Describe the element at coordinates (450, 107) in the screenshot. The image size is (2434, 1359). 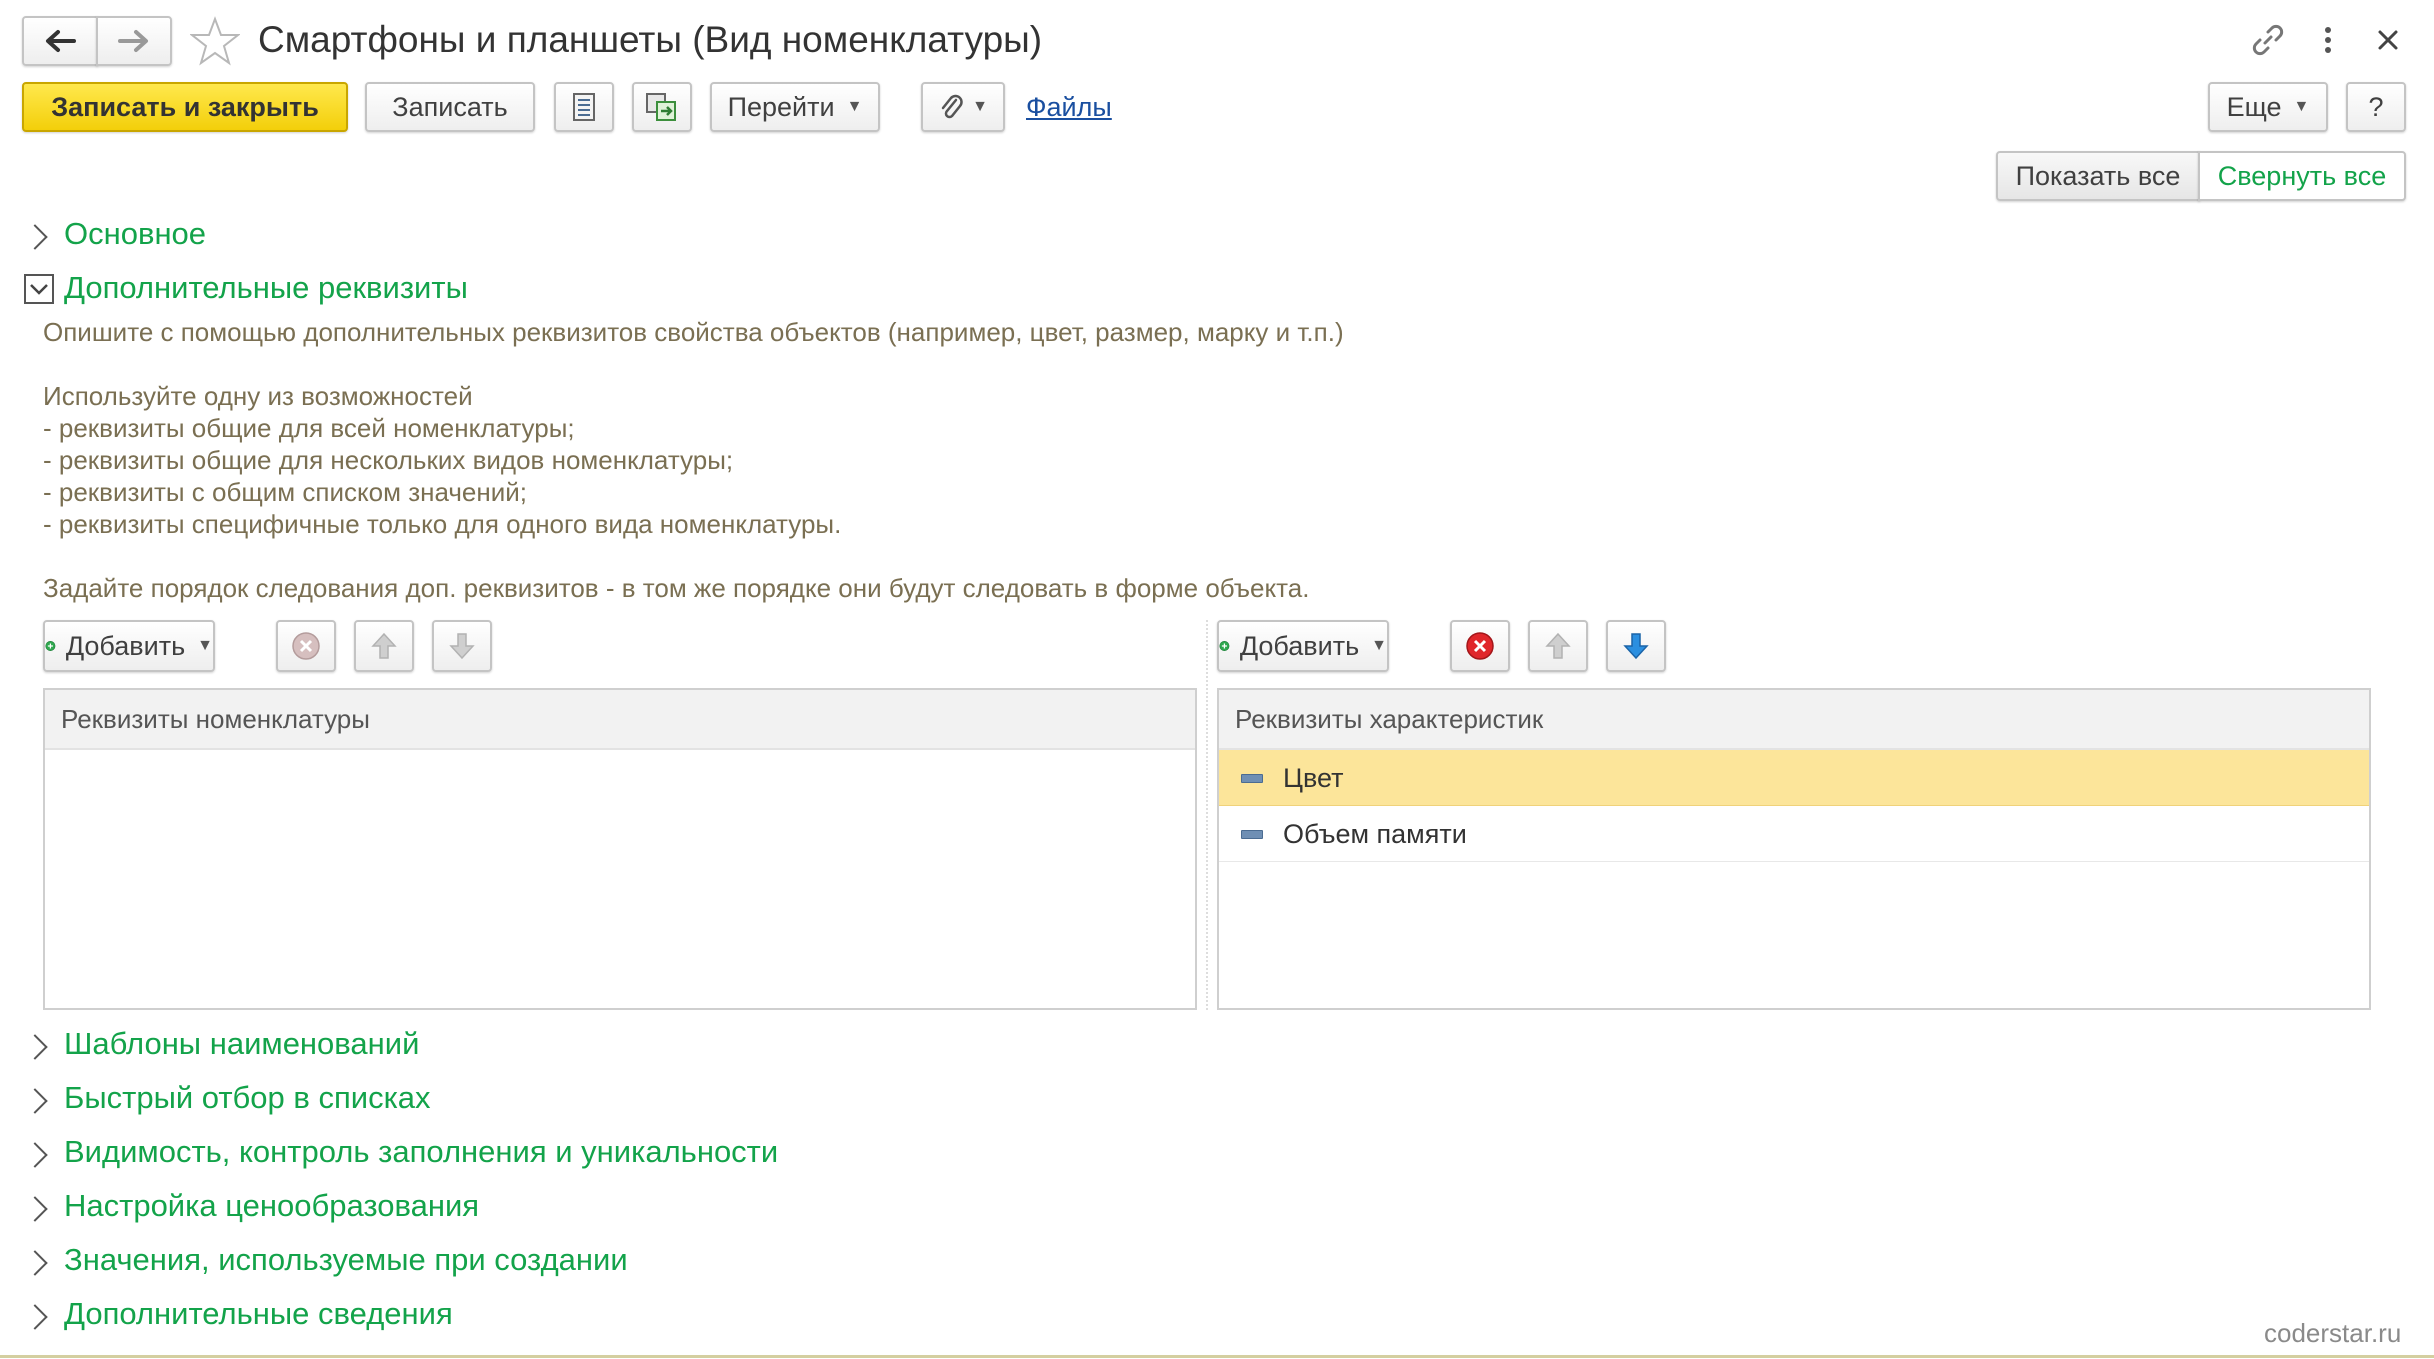
I see `save-button: Записать` at that location.